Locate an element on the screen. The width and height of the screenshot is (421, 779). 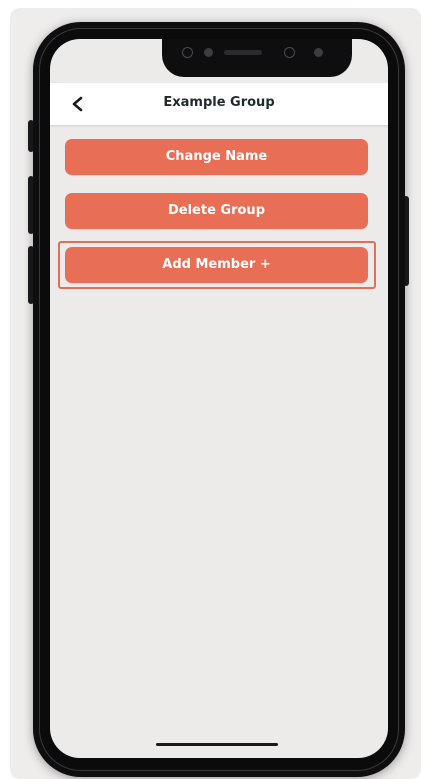
app-header: Example Group is located at coordinates (219, 104).